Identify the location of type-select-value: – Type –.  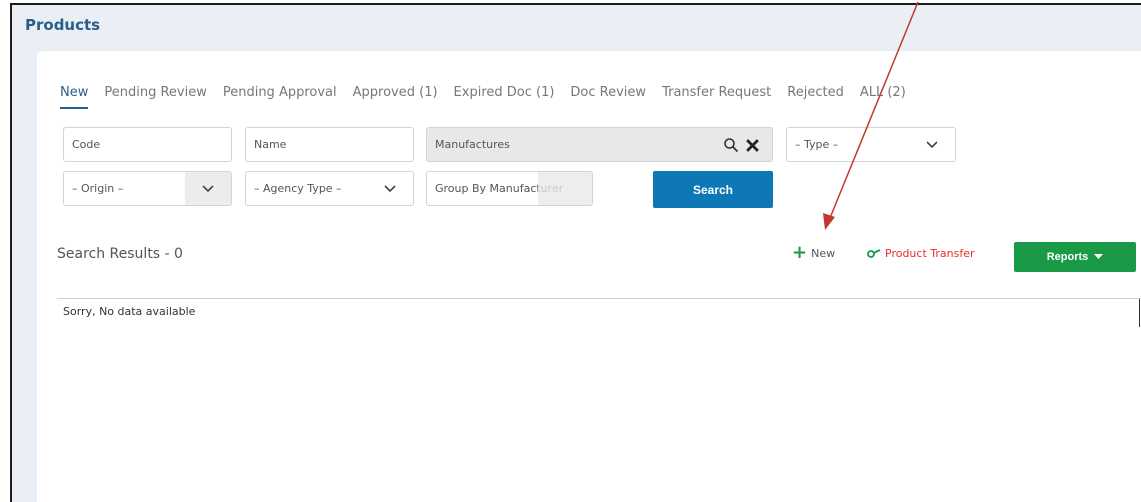
(817, 144).